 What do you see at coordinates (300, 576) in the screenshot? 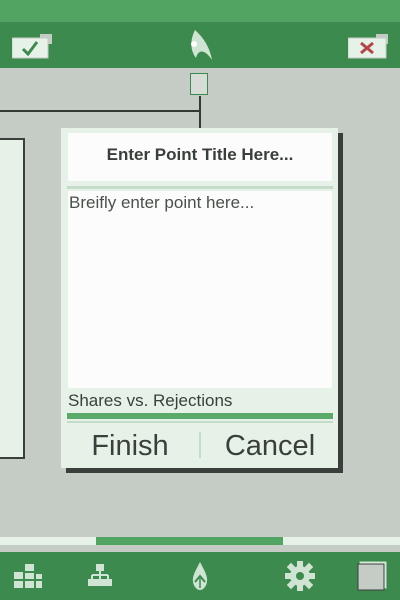
I see `gear-icon` at bounding box center [300, 576].